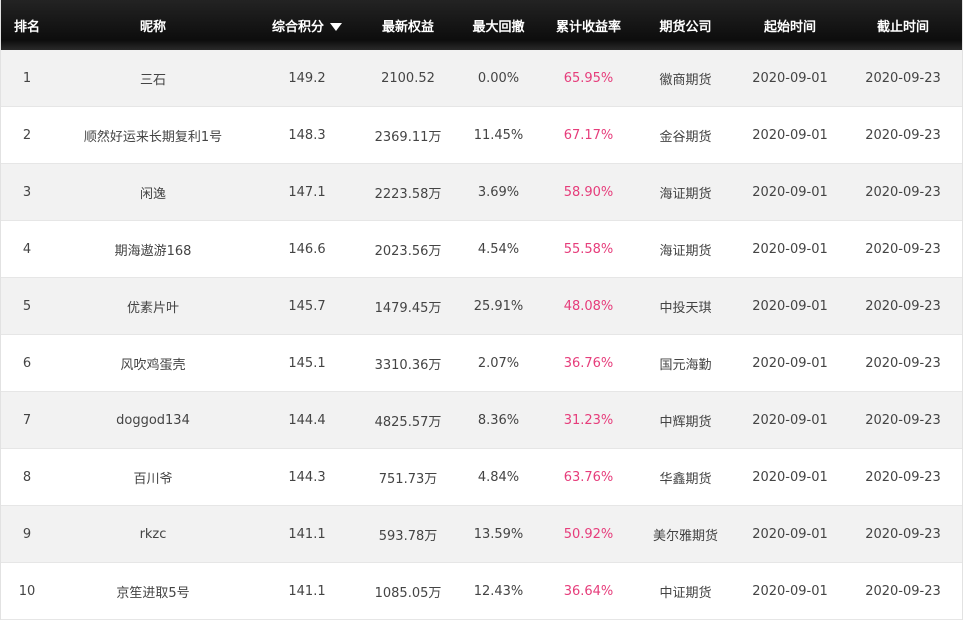 The height and width of the screenshot is (623, 963). I want to click on drawdown-cell: 11.45%, so click(498, 135).